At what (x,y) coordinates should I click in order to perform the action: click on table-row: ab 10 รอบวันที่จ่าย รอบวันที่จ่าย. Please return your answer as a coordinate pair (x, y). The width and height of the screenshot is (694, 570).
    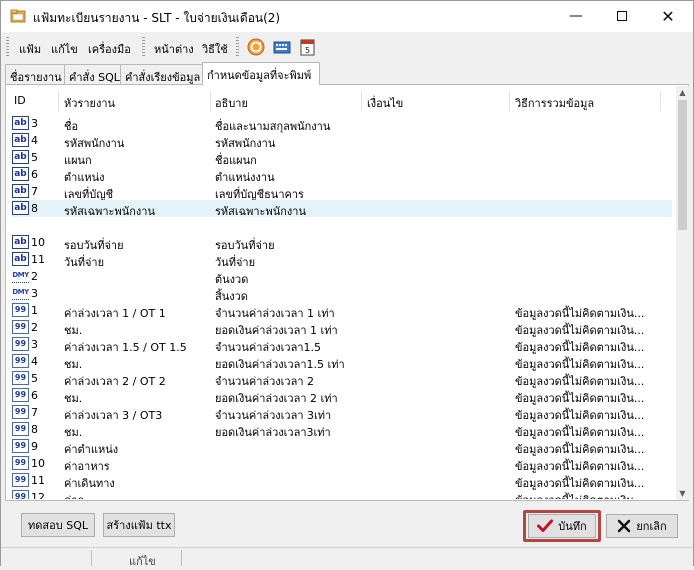
    Looking at the image, I should click on (342, 243).